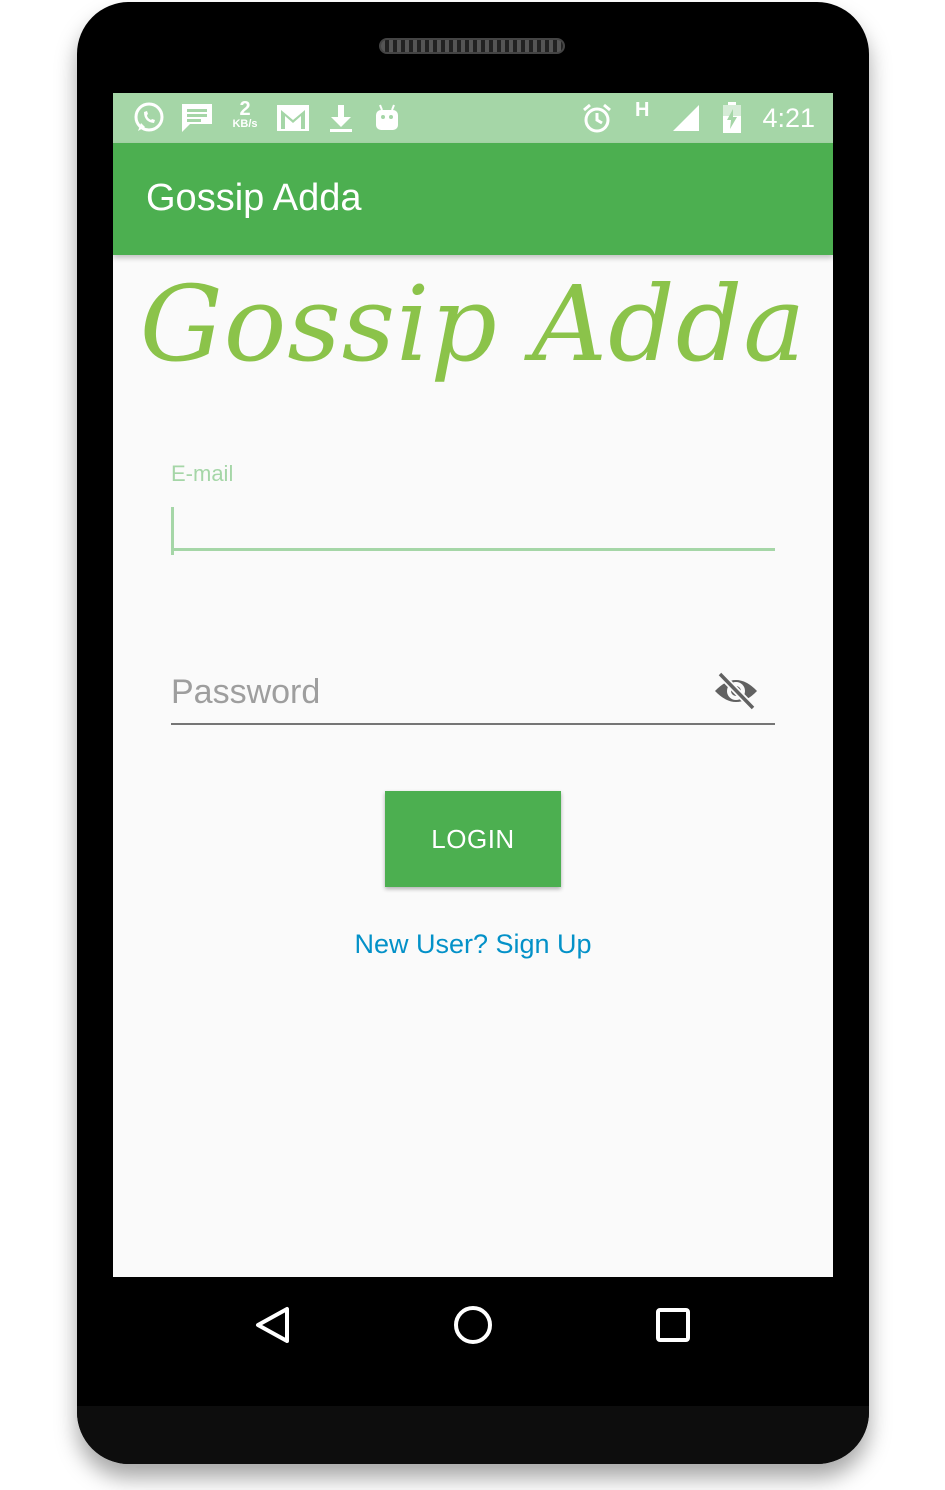 The width and height of the screenshot is (945, 1490). What do you see at coordinates (473, 524) in the screenshot?
I see `email-input` at bounding box center [473, 524].